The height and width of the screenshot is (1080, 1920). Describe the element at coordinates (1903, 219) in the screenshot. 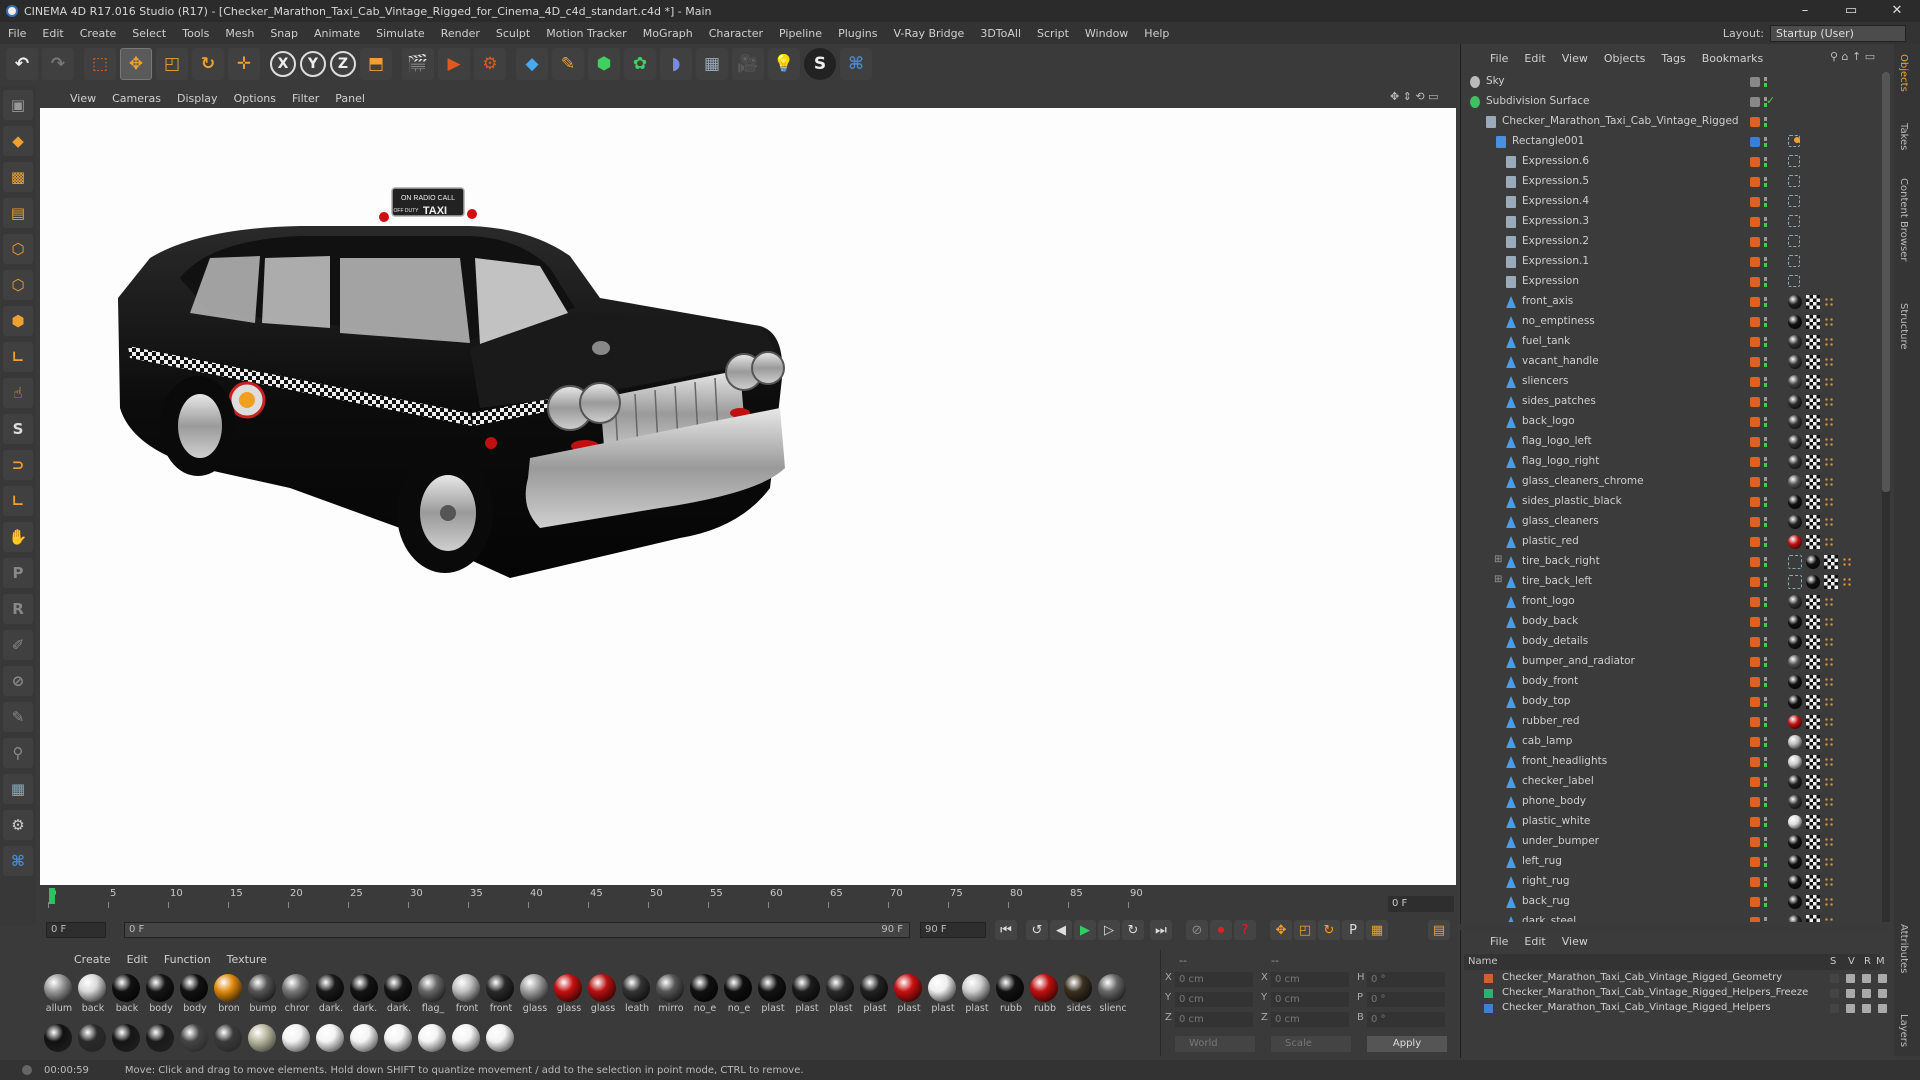

I see `side-tab-content-browser: Content Browser` at that location.